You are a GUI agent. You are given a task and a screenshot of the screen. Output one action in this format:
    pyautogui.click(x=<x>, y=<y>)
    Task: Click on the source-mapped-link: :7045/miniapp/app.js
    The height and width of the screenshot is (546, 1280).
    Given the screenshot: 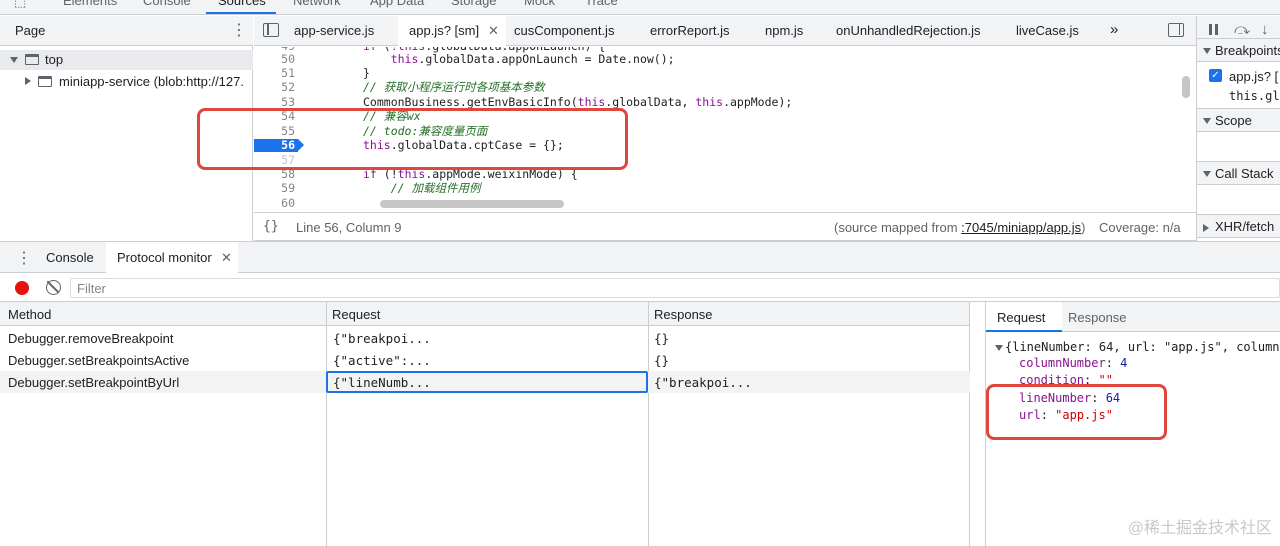 What is the action you would take?
    pyautogui.click(x=1021, y=227)
    